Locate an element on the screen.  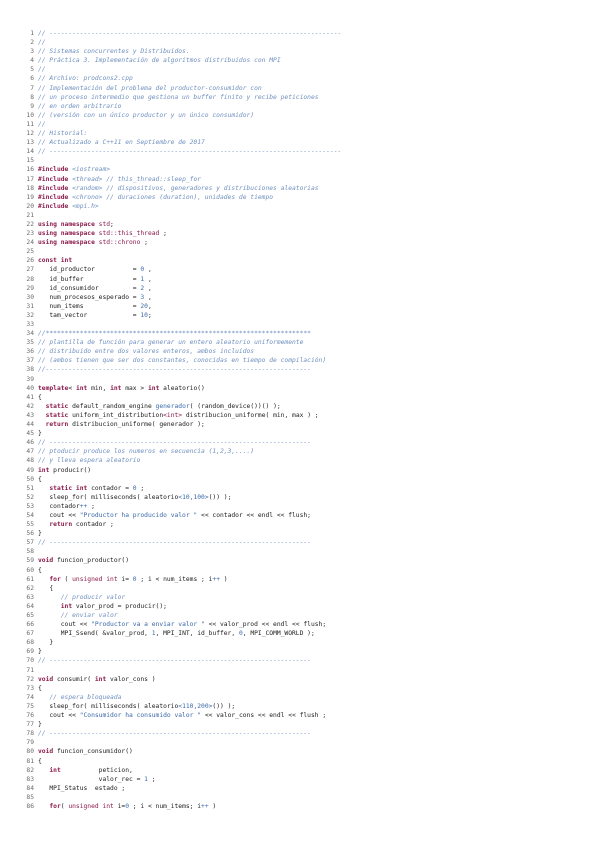
code-line: 60 { is located at coordinates (305, 570).